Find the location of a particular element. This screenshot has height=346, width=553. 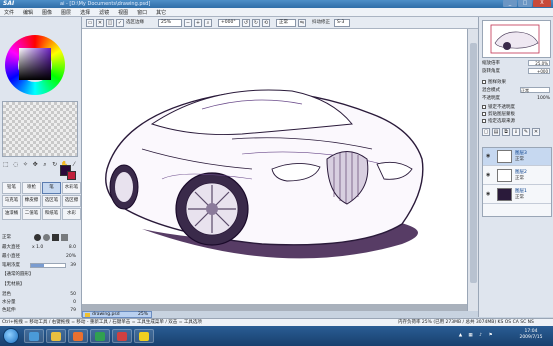

swatch-grid is located at coordinates (40, 129).